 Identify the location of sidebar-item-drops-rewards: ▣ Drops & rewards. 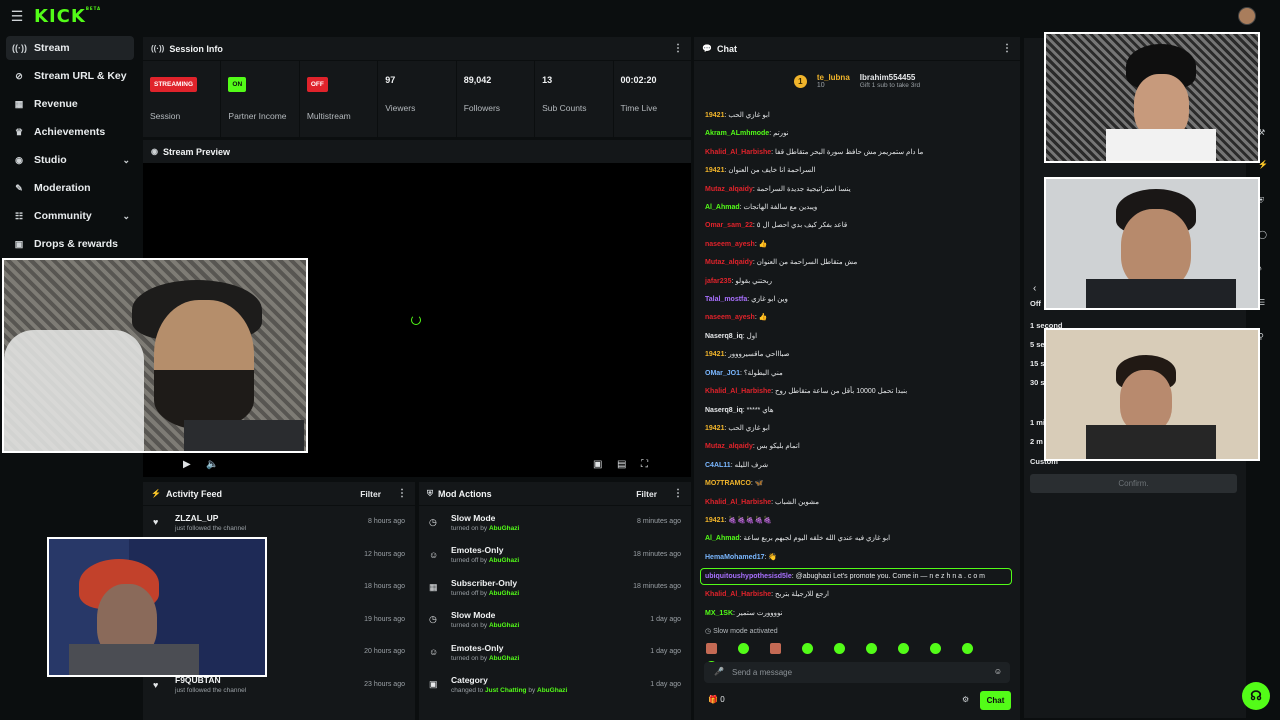
(70, 244).